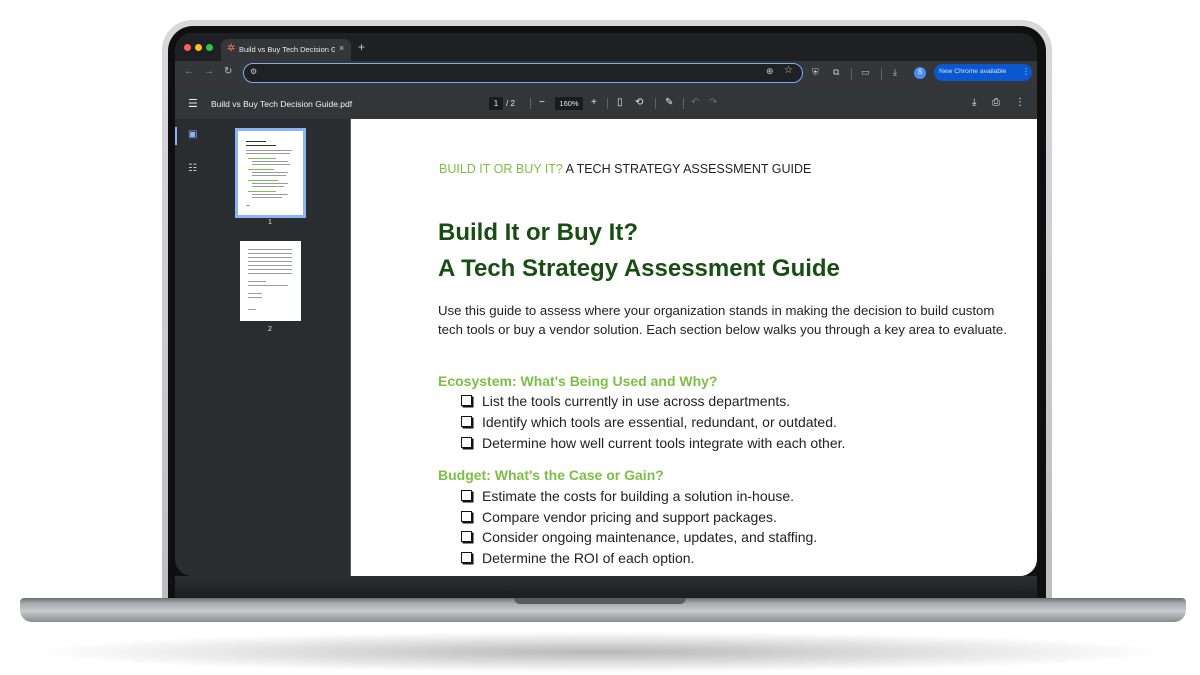 Image resolution: width=1200 pixels, height=675 pixels. What do you see at coordinates (542, 102) in the screenshot?
I see `zoom-out-button: −` at bounding box center [542, 102].